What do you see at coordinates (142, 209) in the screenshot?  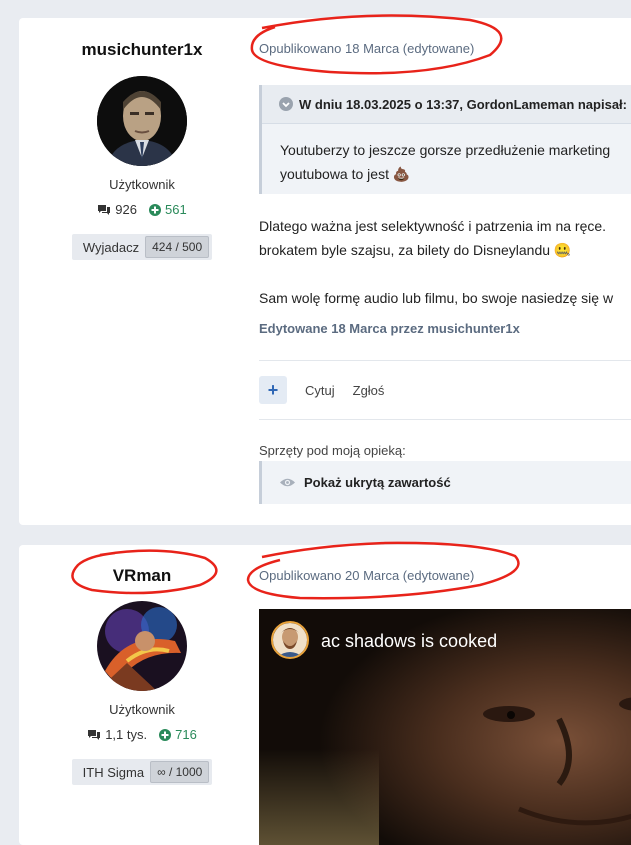 I see `author-stats: 926 561` at bounding box center [142, 209].